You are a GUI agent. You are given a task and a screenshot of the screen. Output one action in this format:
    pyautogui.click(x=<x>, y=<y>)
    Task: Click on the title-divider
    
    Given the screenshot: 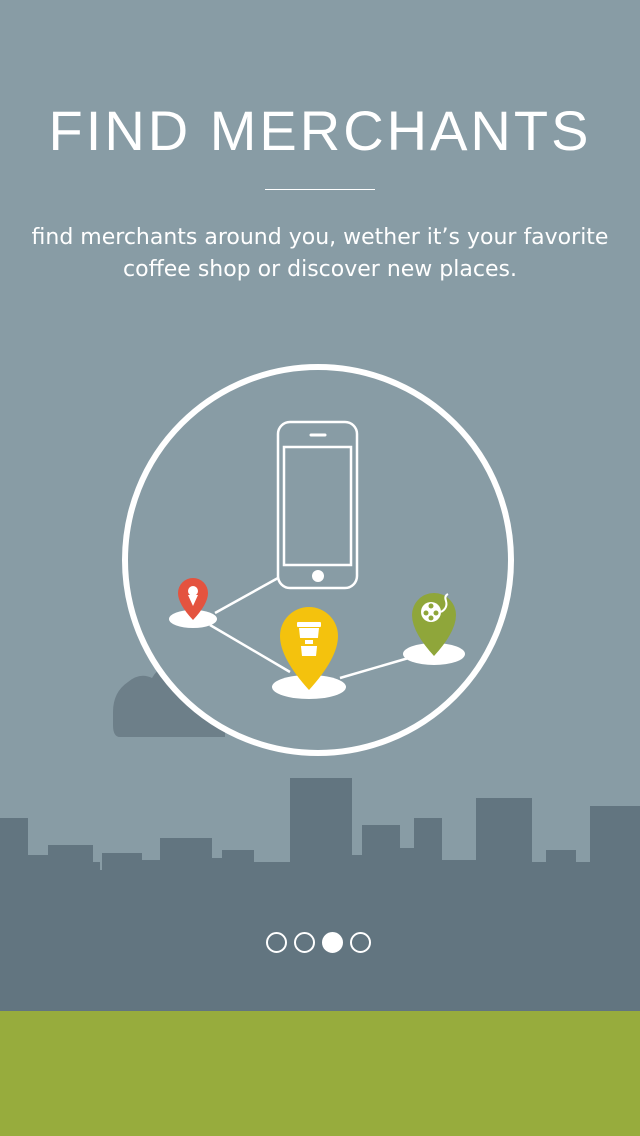 What is the action you would take?
    pyautogui.click(x=320, y=189)
    